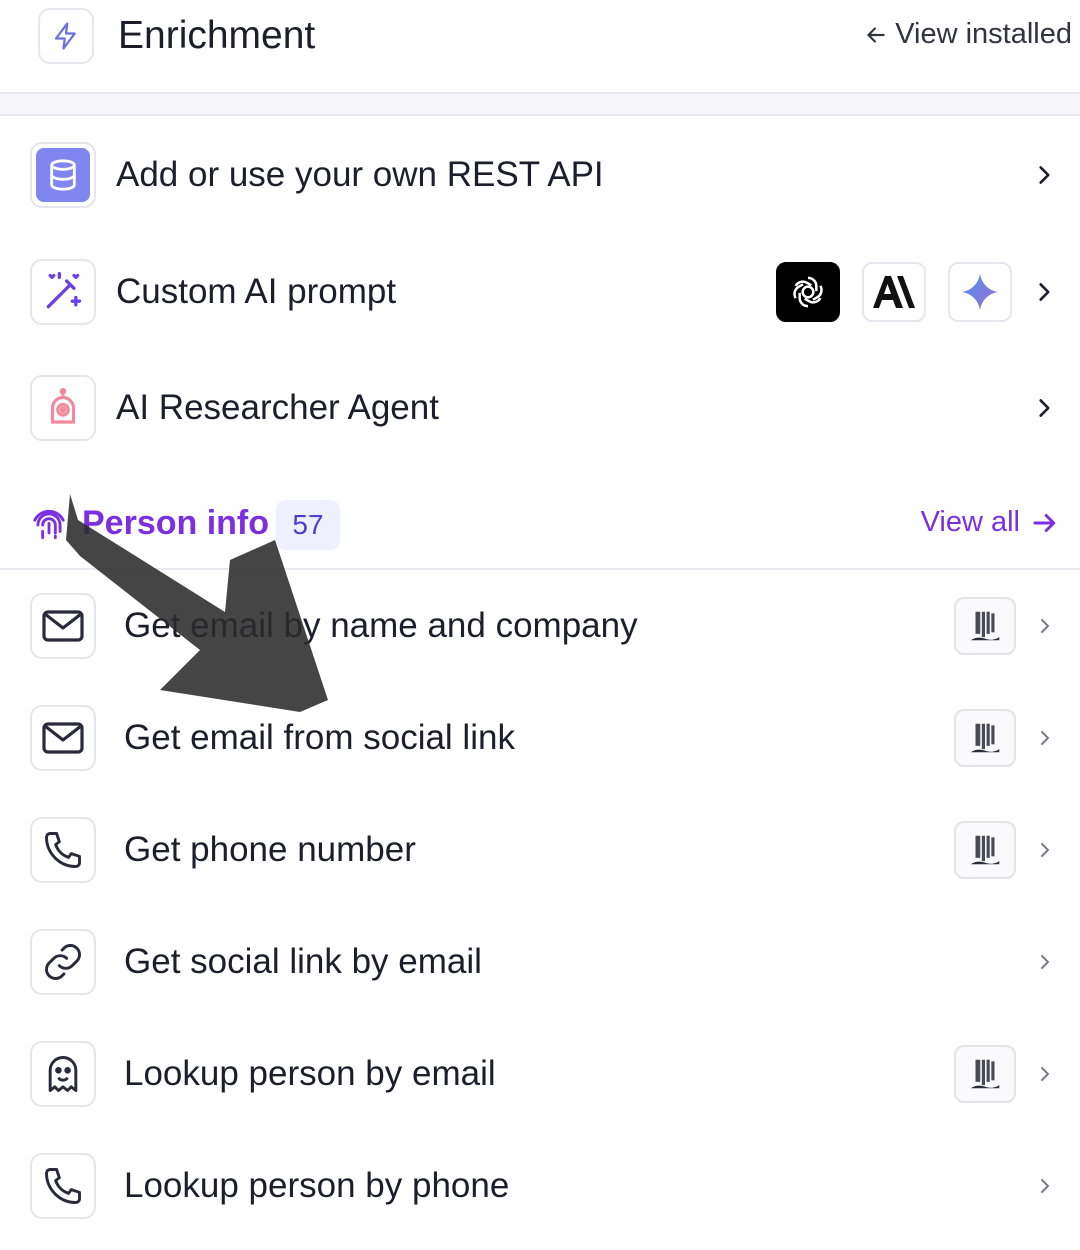  Describe the element at coordinates (980, 292) in the screenshot. I see `gemini-logo-icon` at that location.